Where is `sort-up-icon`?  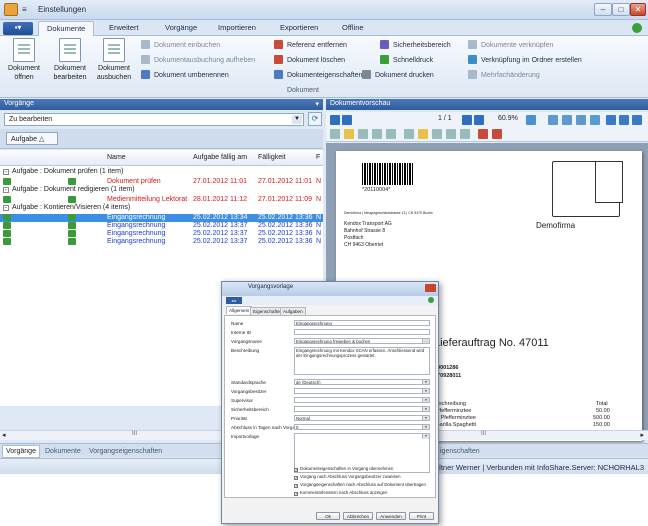 sort-up-icon is located at coordinates (595, 120).